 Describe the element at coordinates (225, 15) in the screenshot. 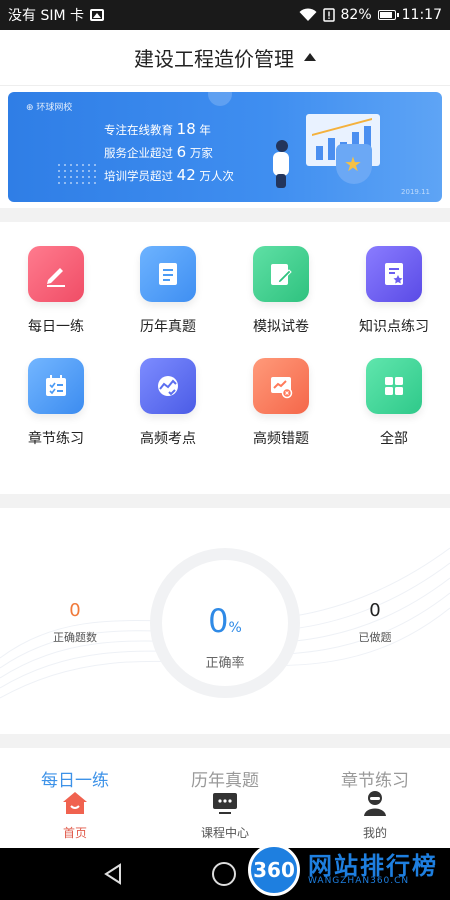

I see `status-bar: 没有 SIM 卡 82% 11:17` at that location.